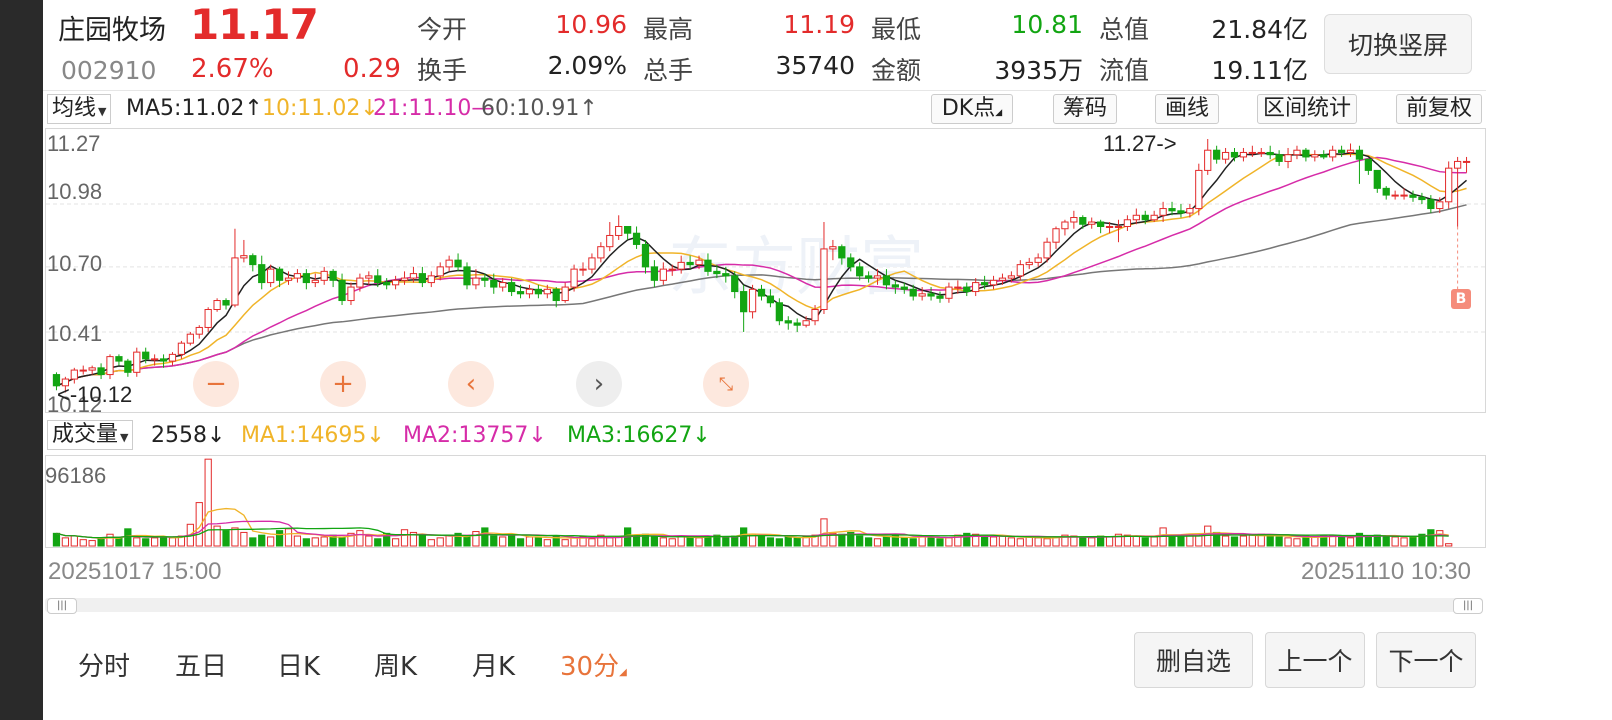  I want to click on zoom-out-button: −, so click(216, 384).